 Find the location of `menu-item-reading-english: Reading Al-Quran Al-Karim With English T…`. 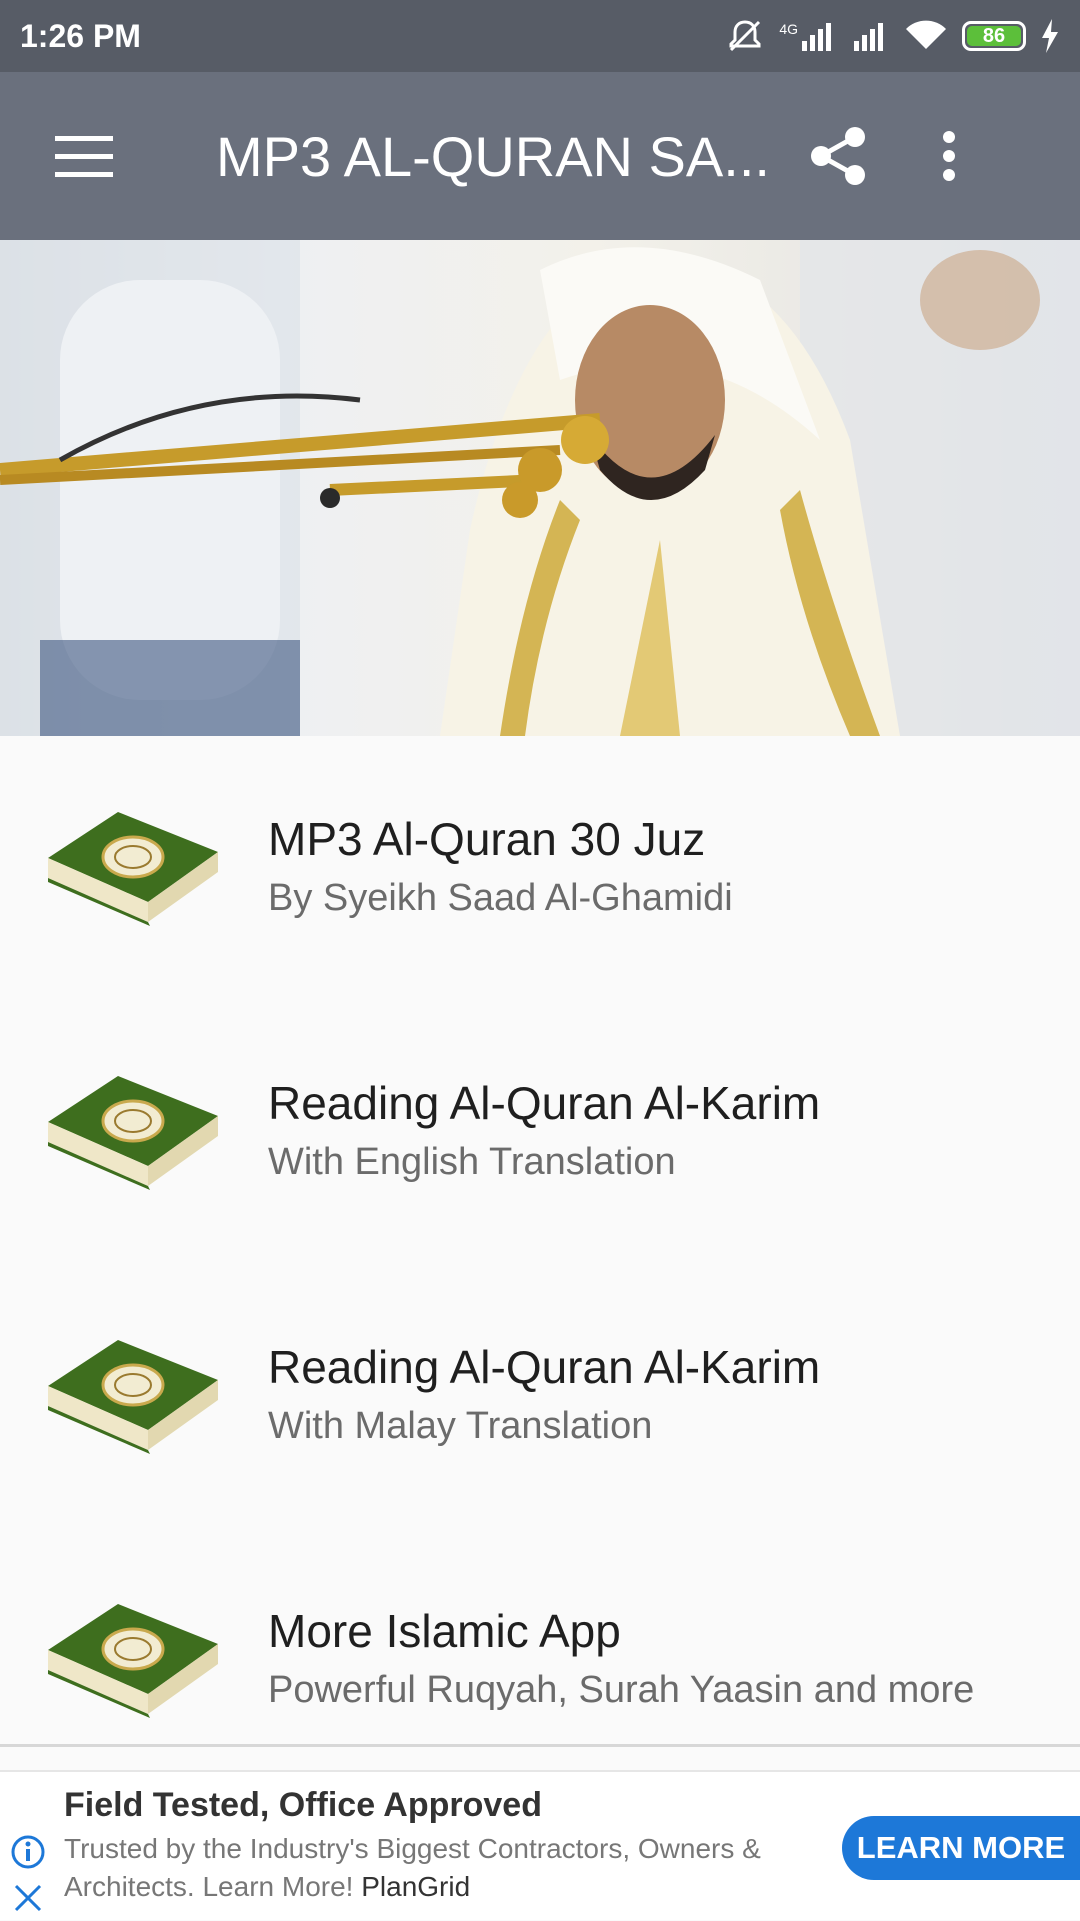

menu-item-reading-english: Reading Al-Quran Al-Karim With English T… is located at coordinates (540, 1132).